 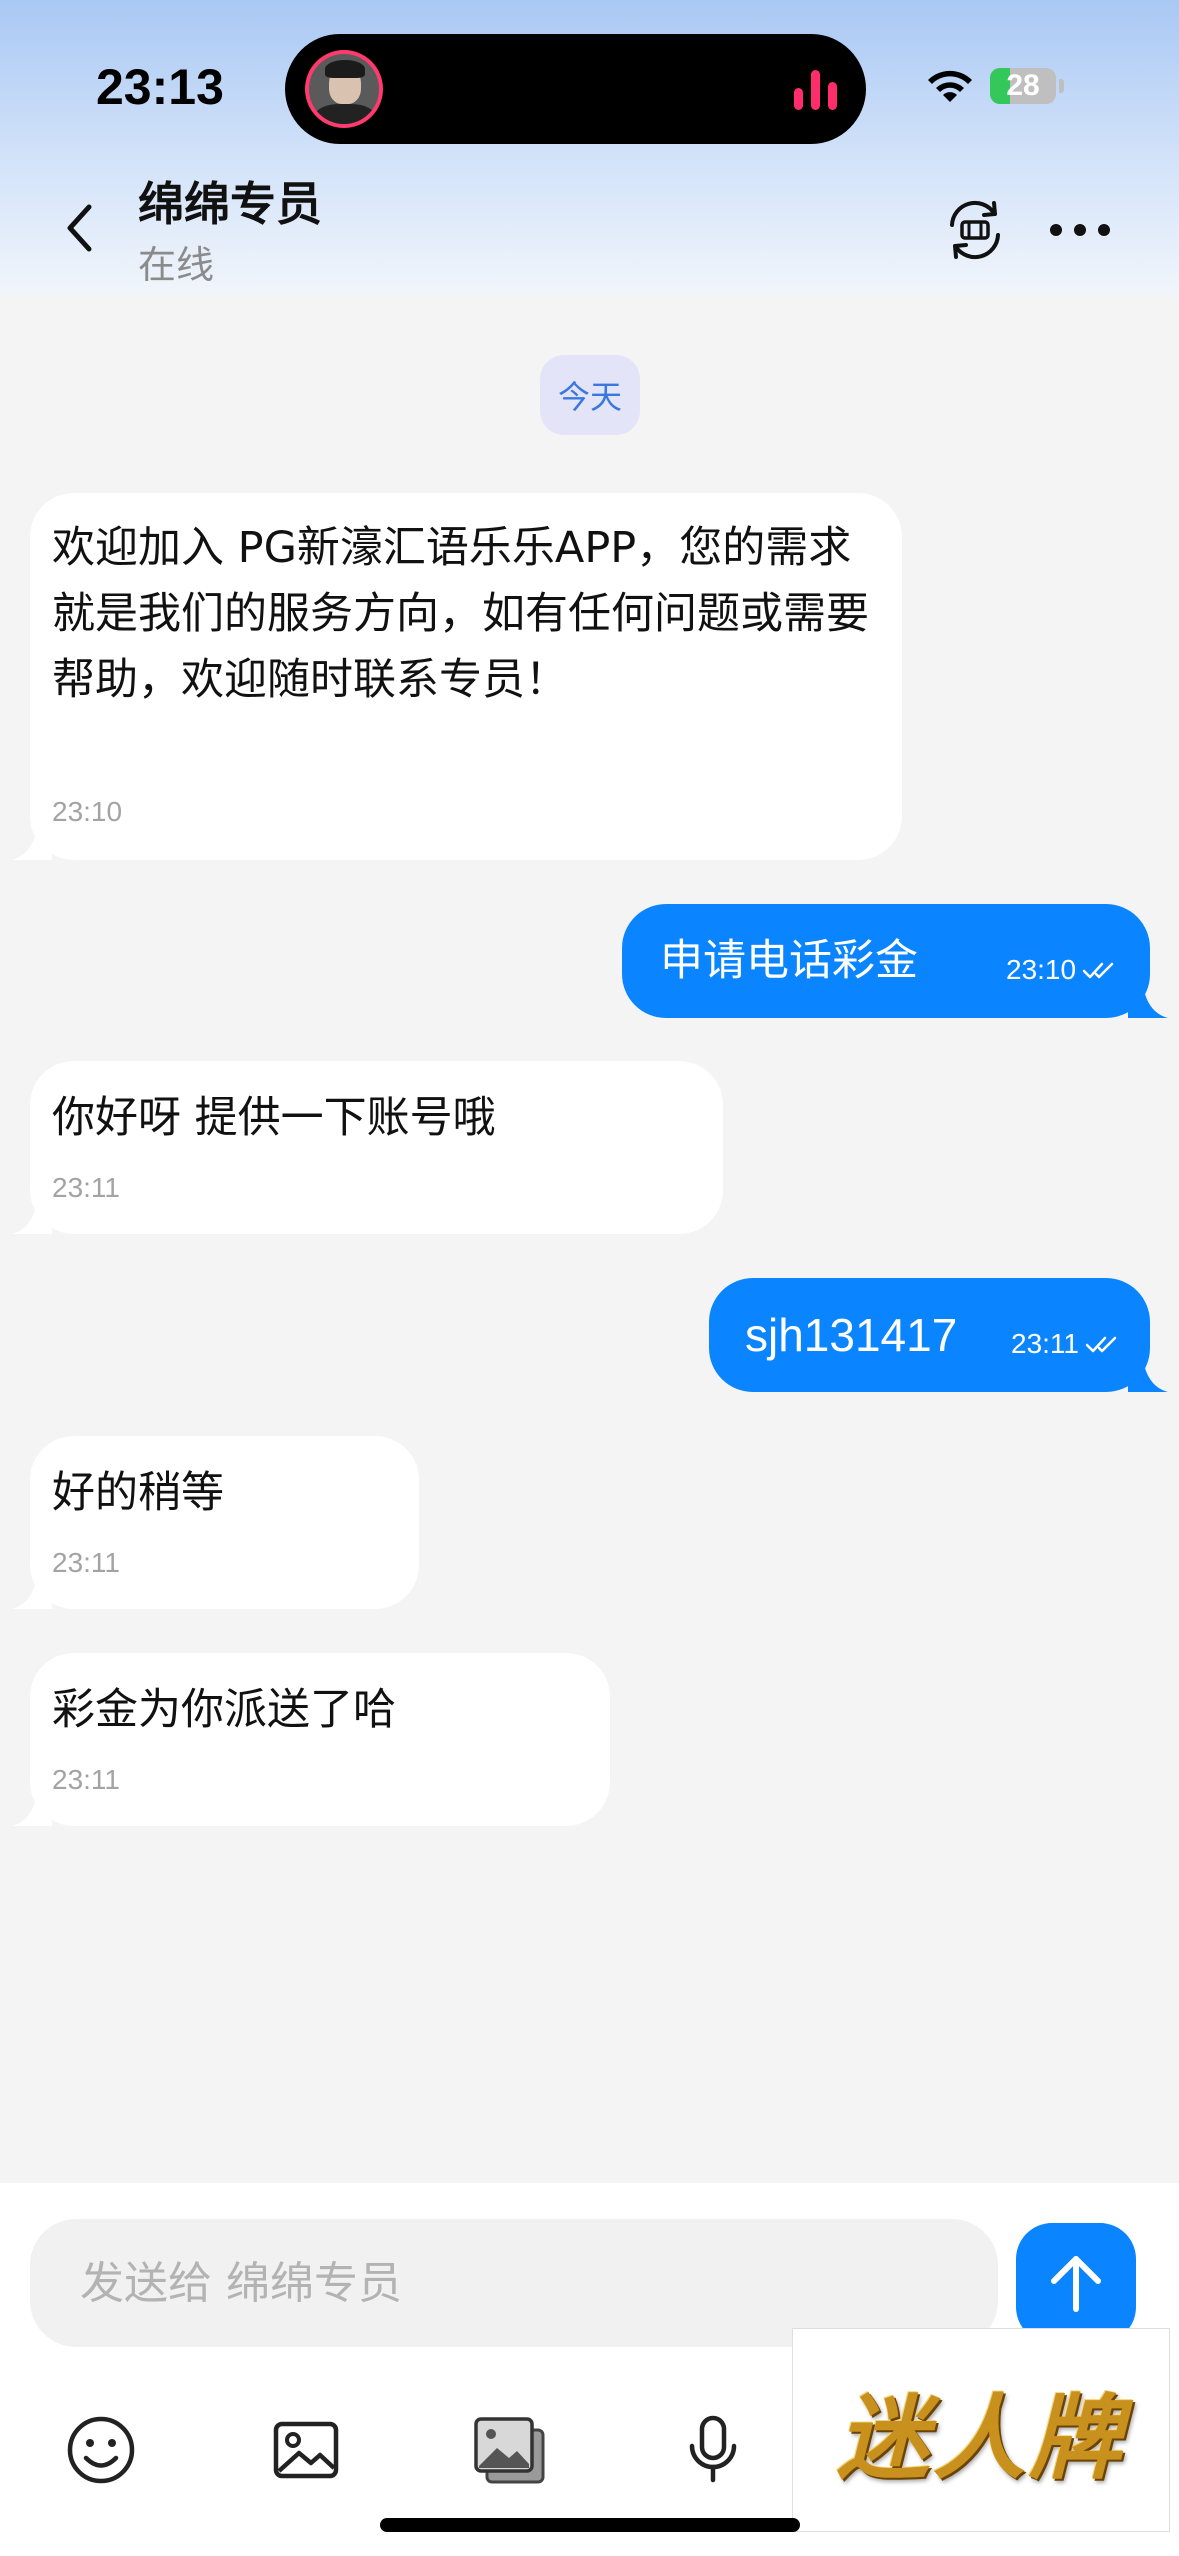 I want to click on message-incoming: 彩金为你派送了哈 23:11, so click(x=311, y=1739).